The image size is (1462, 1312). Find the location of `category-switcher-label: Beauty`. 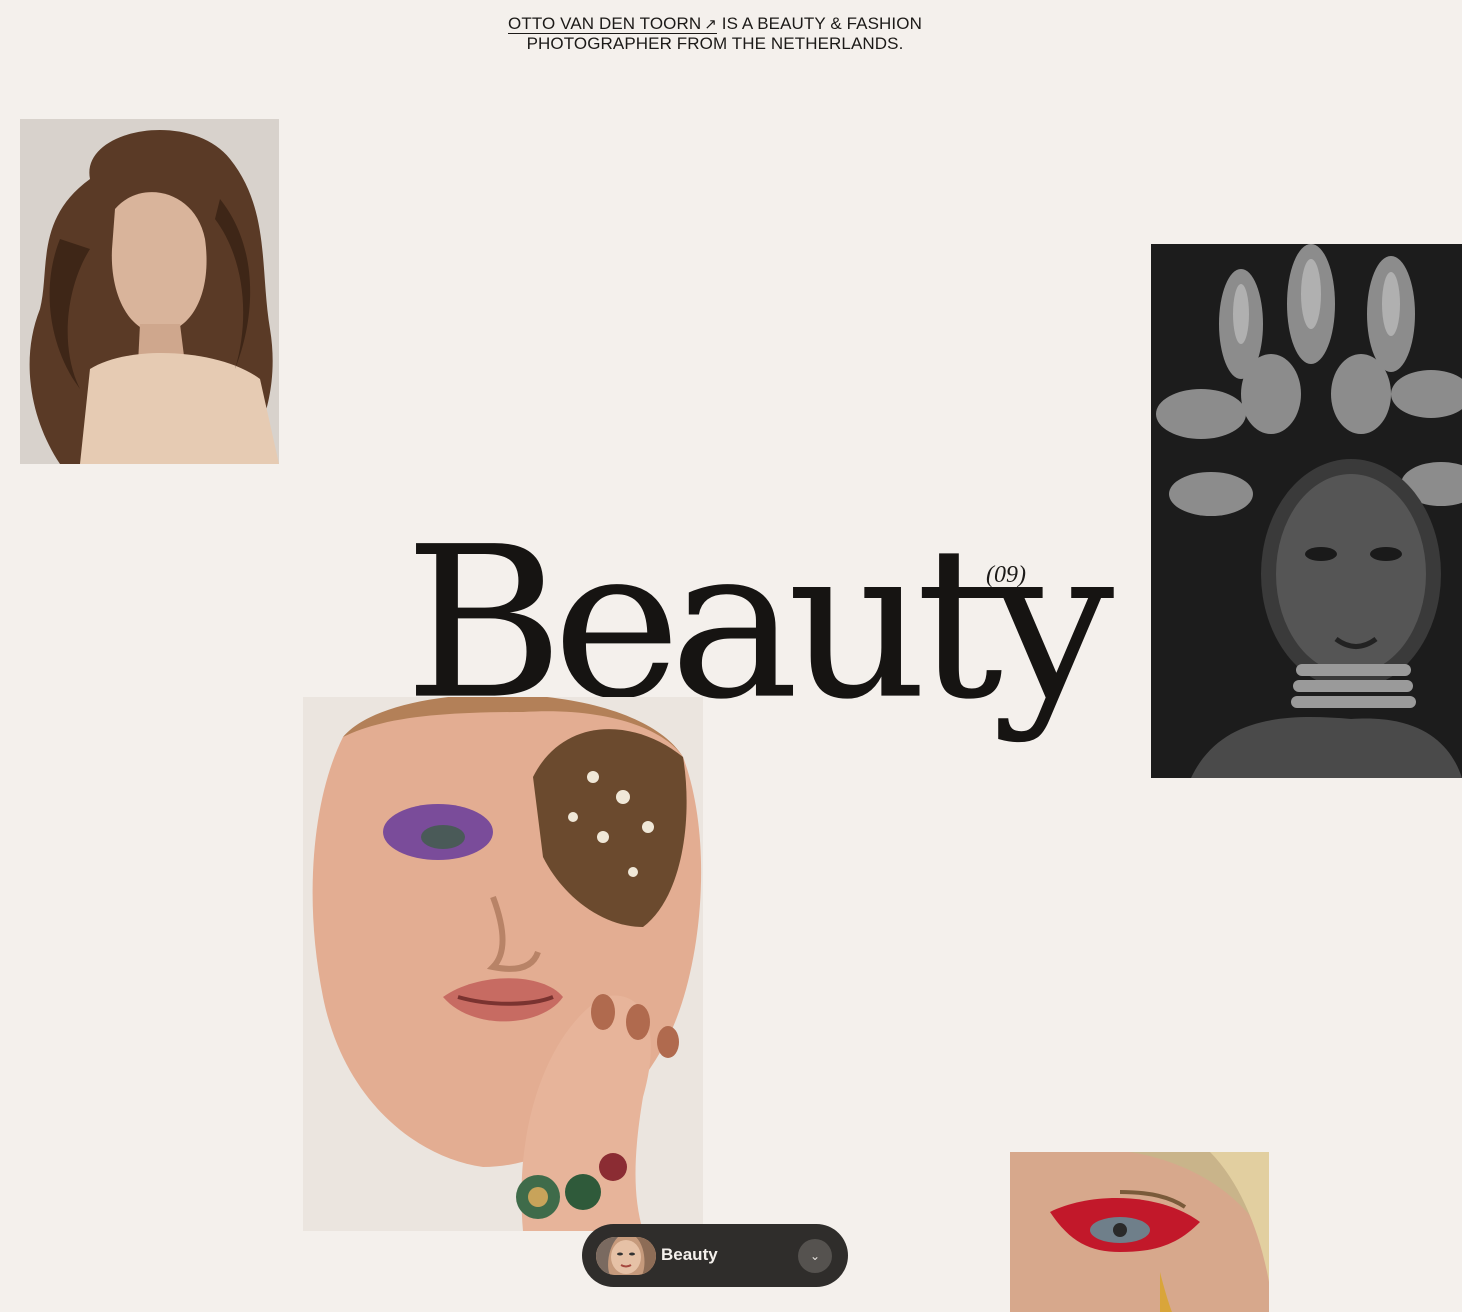

category-switcher-label: Beauty is located at coordinates (689, 1255).